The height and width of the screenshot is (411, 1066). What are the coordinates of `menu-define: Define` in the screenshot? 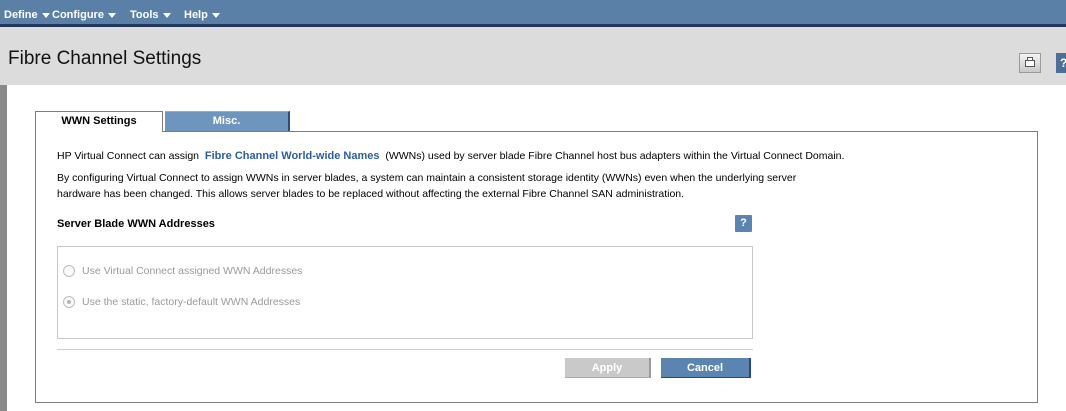 It's located at (27, 15).